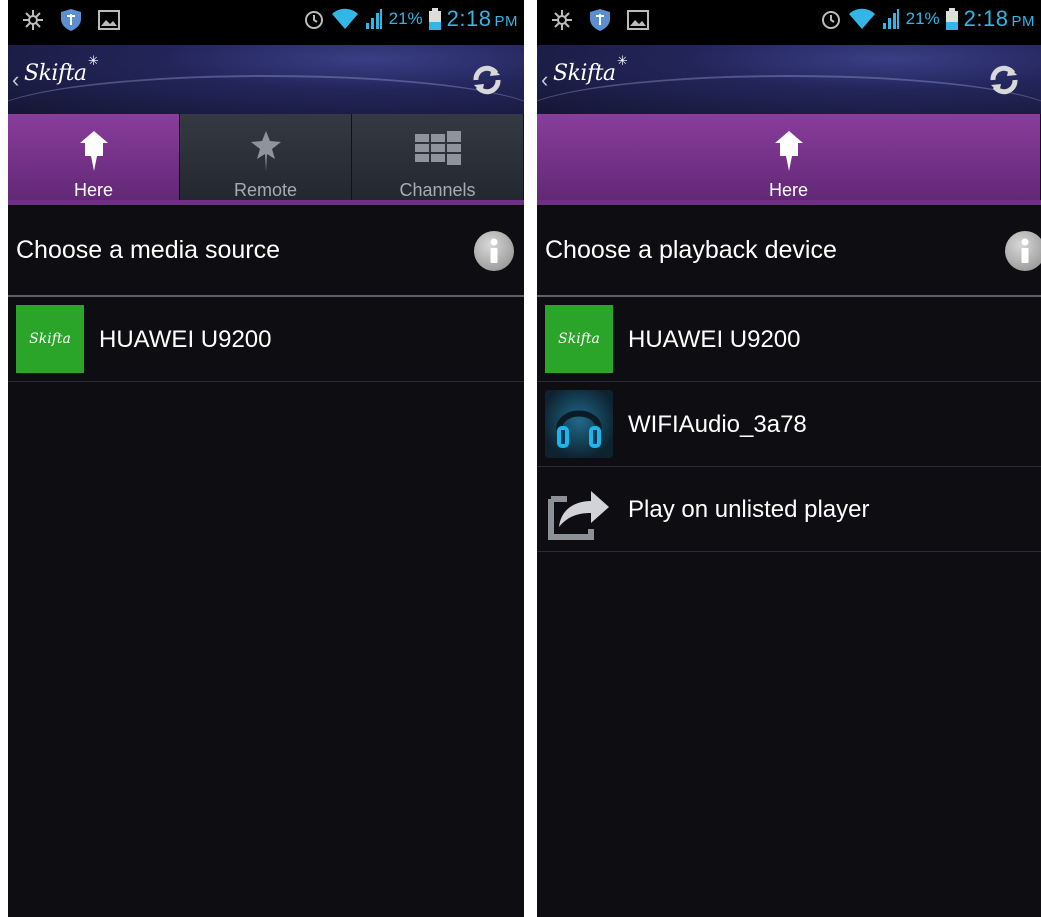  I want to click on section-title: Choose a media source, so click(148, 250).